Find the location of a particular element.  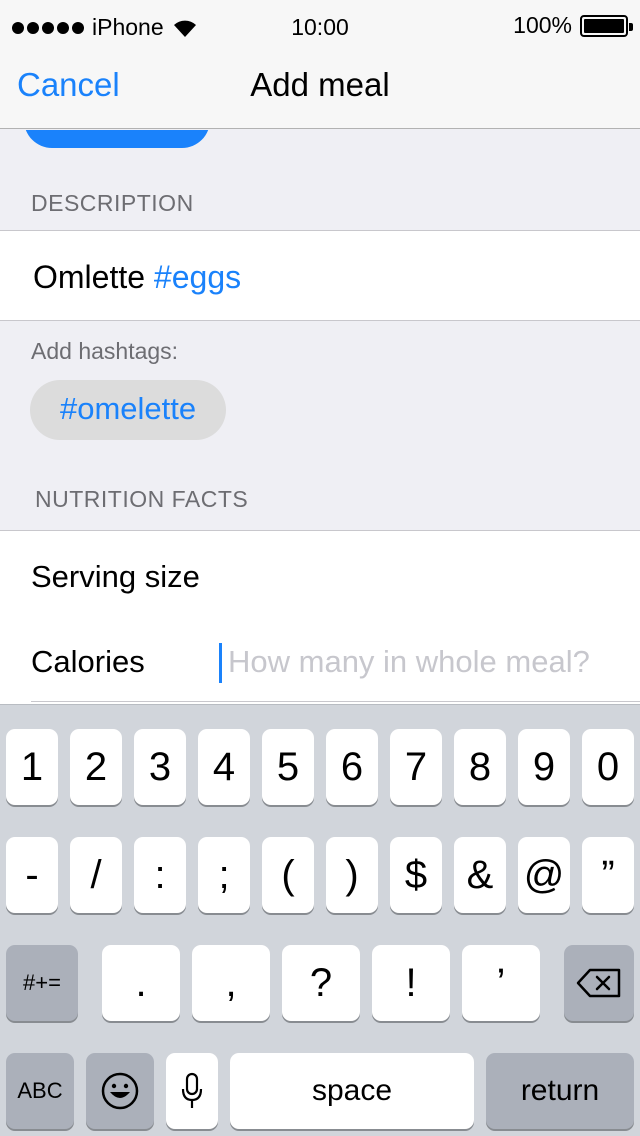

key-0: 0 is located at coordinates (608, 767).